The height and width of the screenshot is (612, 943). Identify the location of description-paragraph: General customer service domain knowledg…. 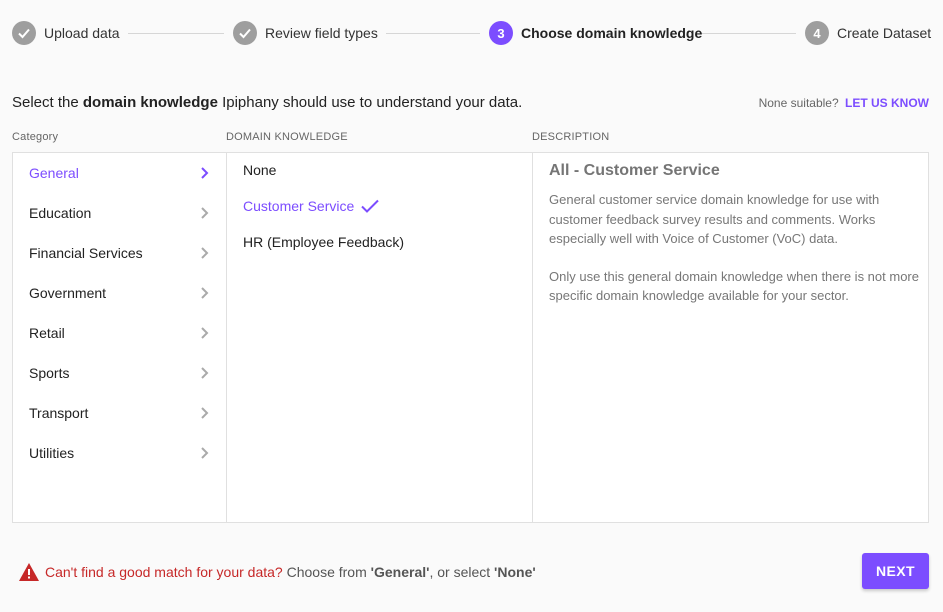
(714, 219).